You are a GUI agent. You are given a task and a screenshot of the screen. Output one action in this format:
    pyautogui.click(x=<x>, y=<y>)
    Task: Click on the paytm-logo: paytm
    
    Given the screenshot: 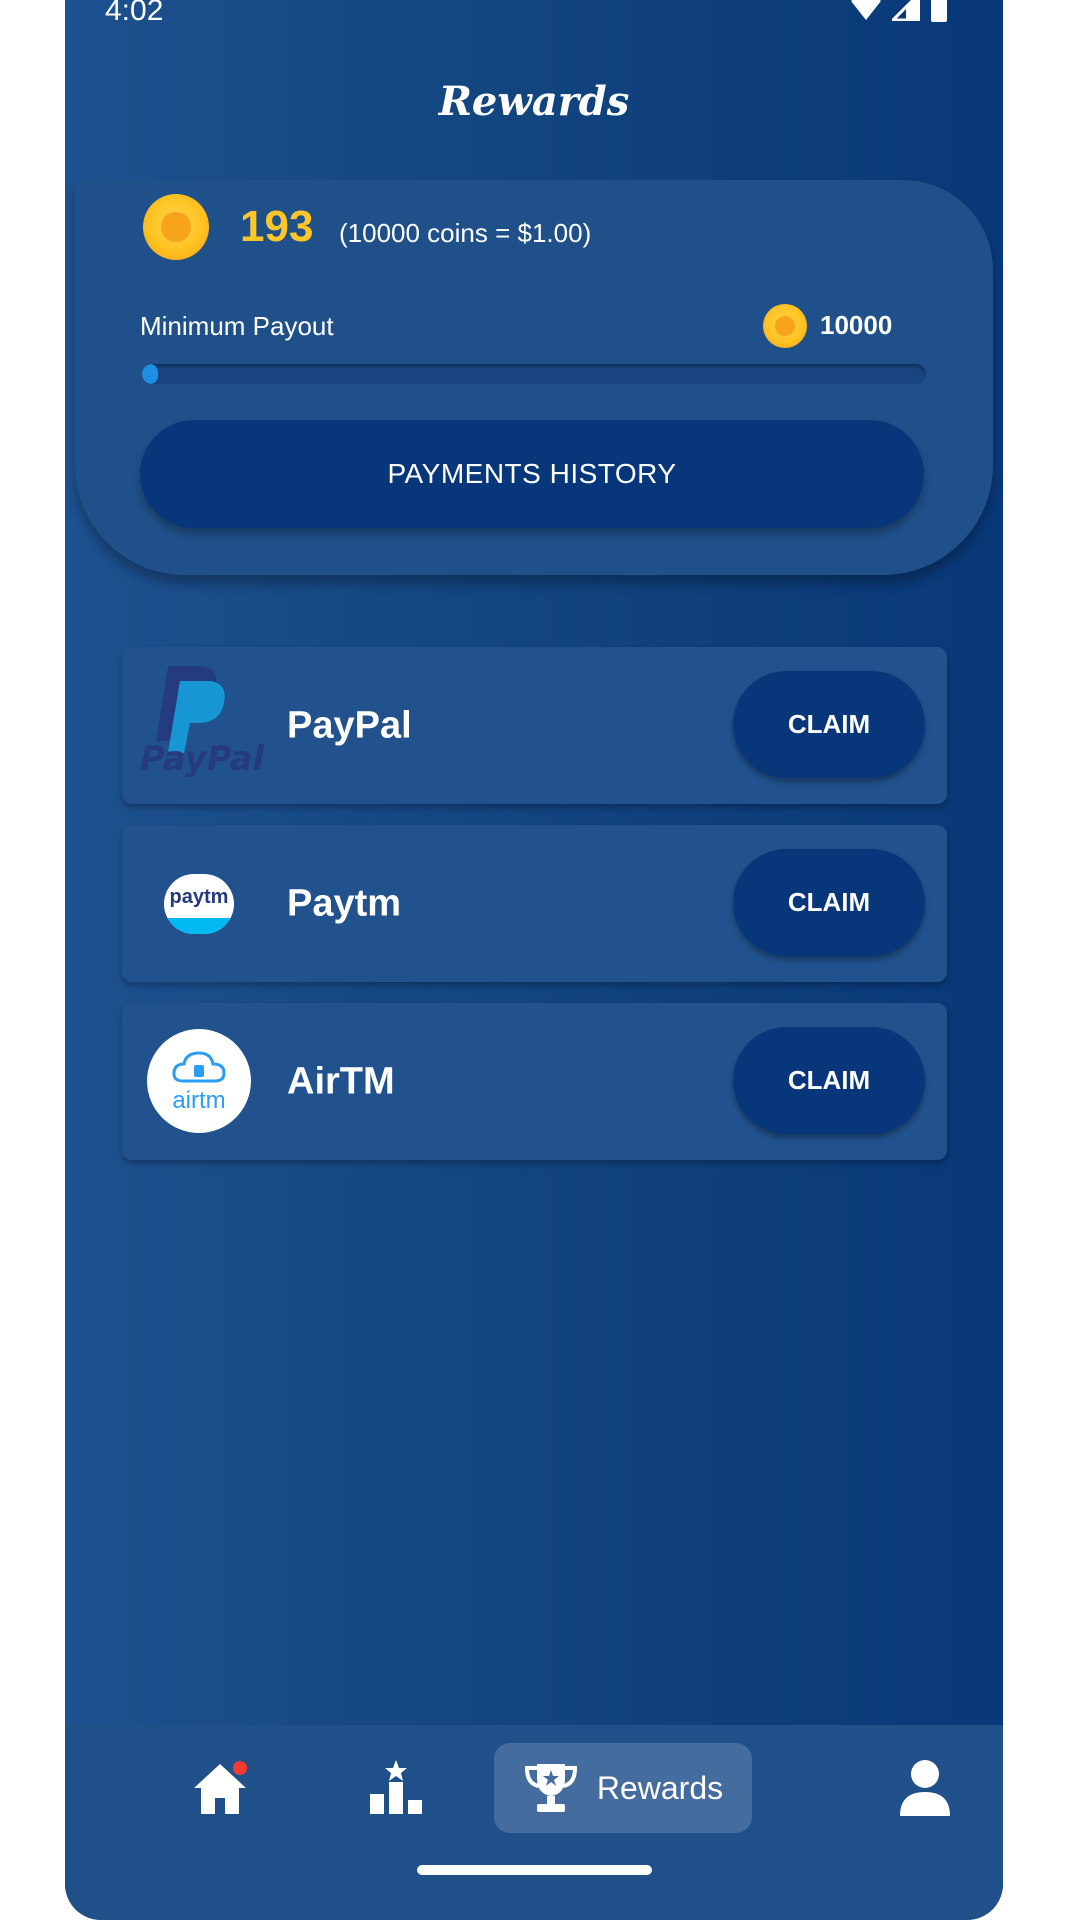 What is the action you would take?
    pyautogui.click(x=199, y=904)
    